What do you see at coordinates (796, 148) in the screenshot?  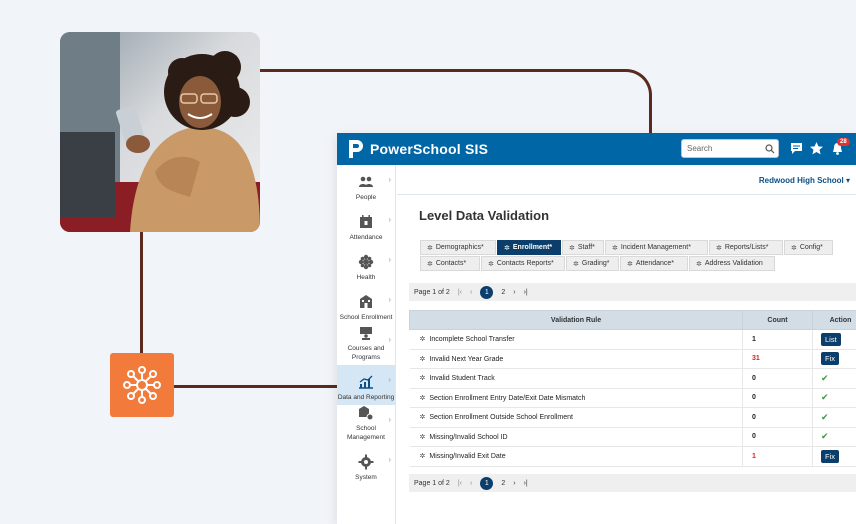 I see `chat-icon` at bounding box center [796, 148].